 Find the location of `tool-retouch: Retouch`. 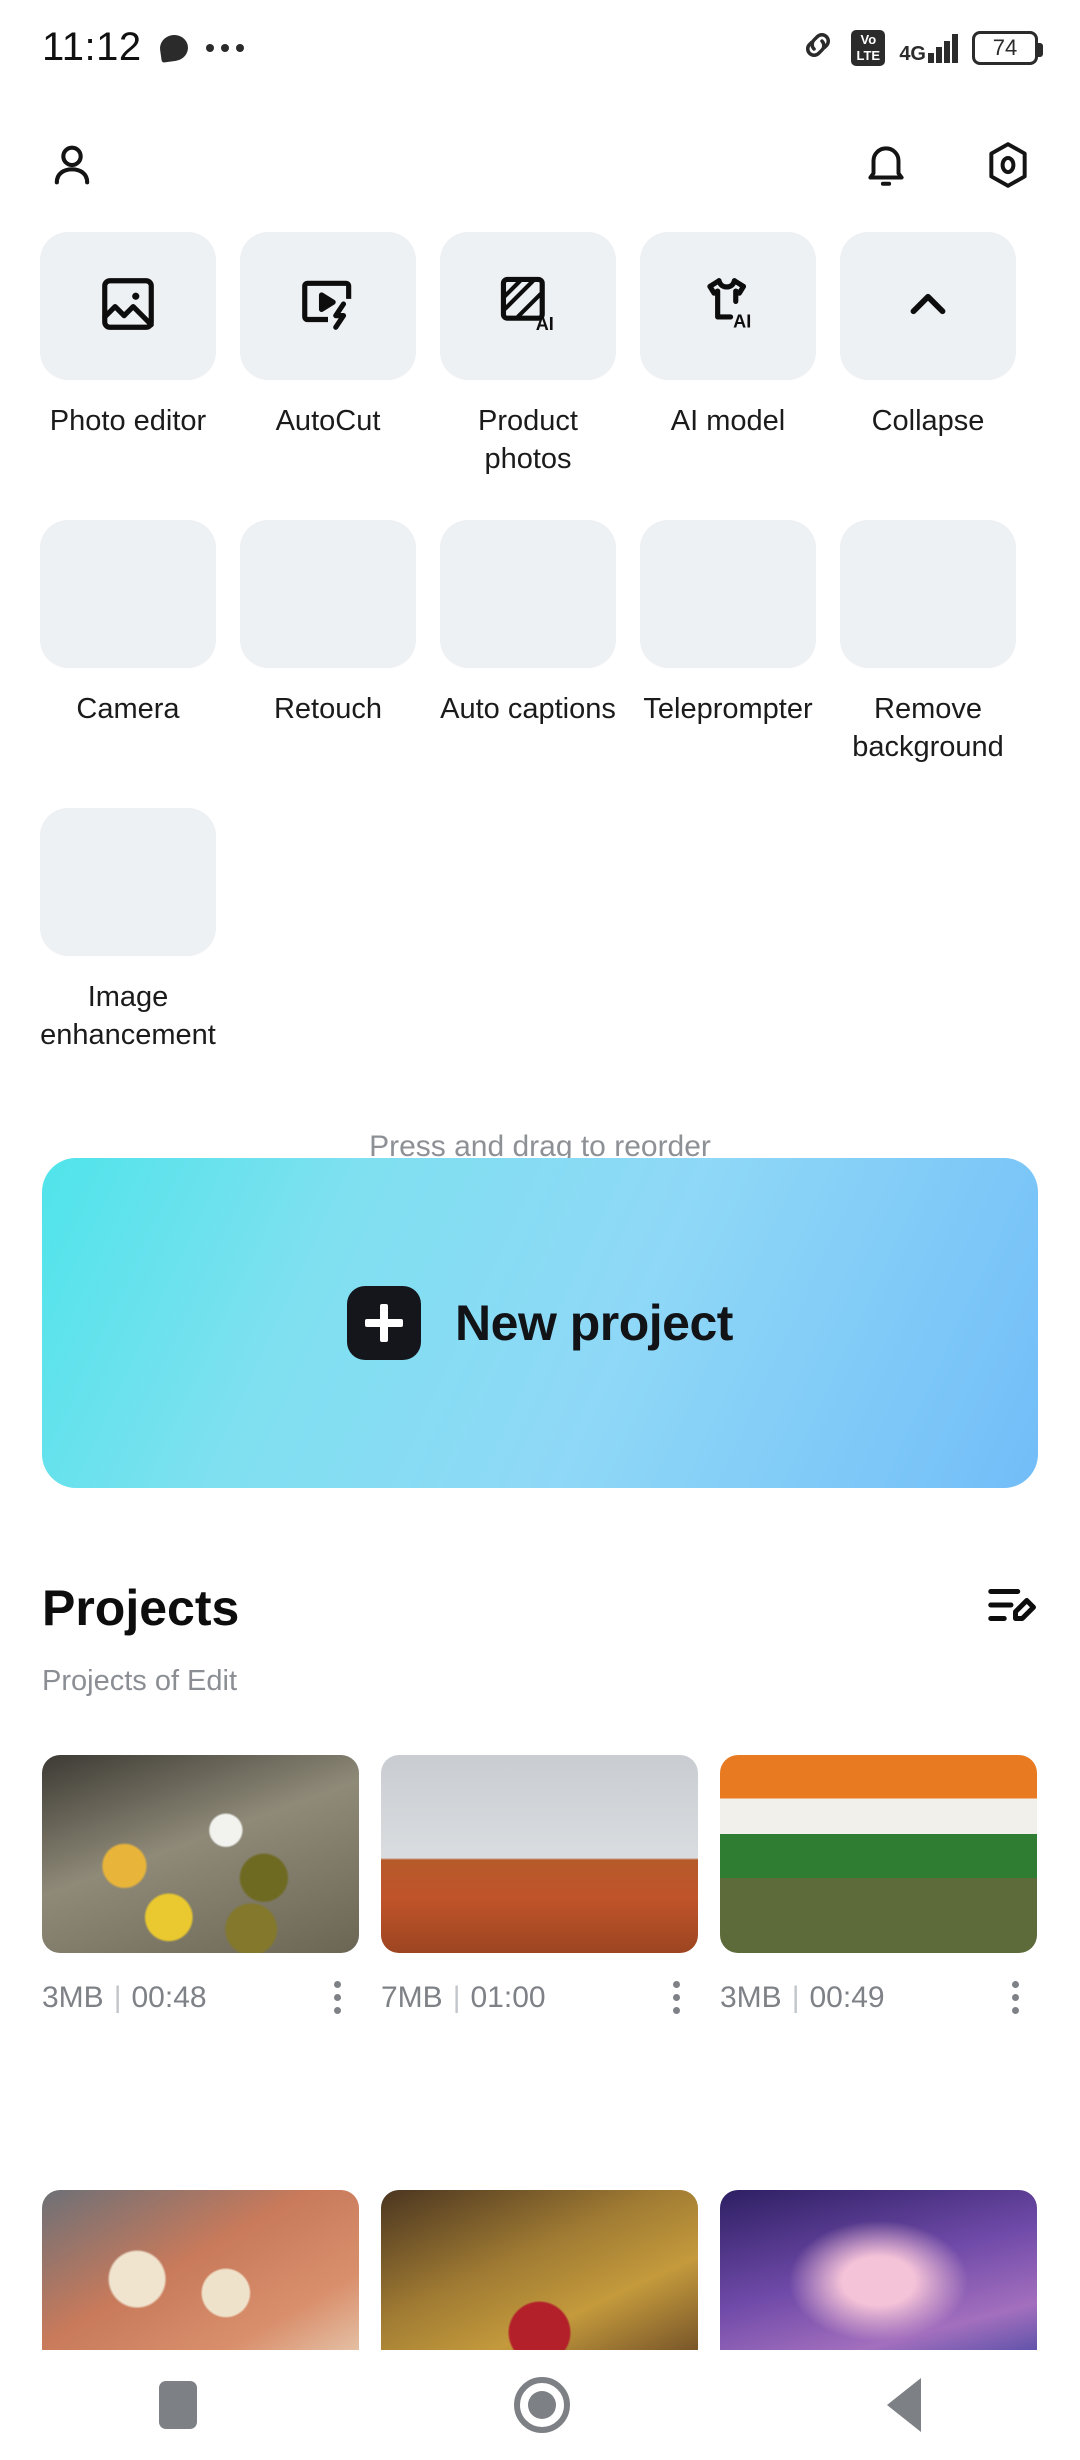

tool-retouch: Retouch is located at coordinates (328, 643).